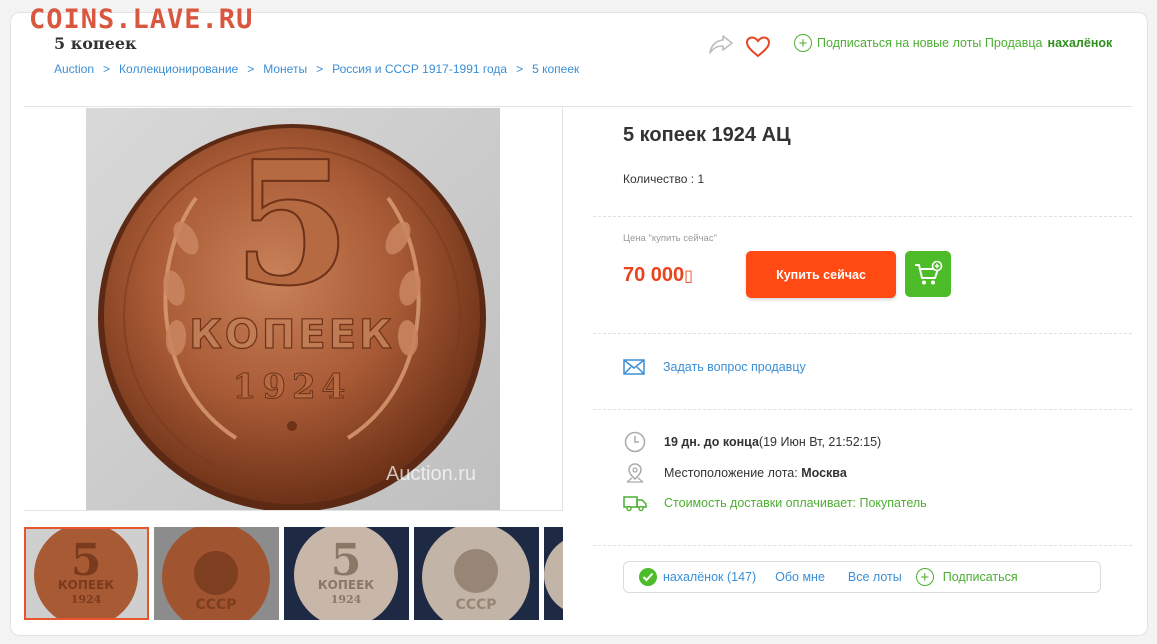 The height and width of the screenshot is (644, 1157). Describe the element at coordinates (86, 573) in the screenshot. I see `thumbnail-1: 5 КОПЕЕК 1924` at that location.